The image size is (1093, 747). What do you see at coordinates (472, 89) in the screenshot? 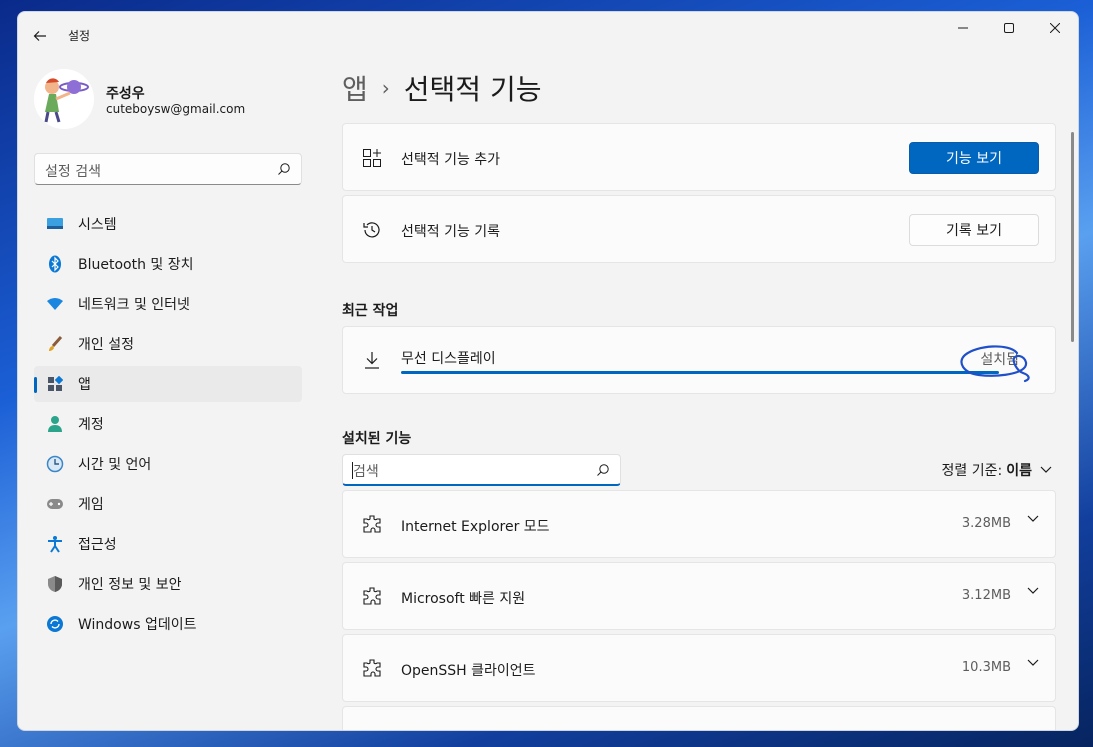
I see `page-title: 선택적 기능` at bounding box center [472, 89].